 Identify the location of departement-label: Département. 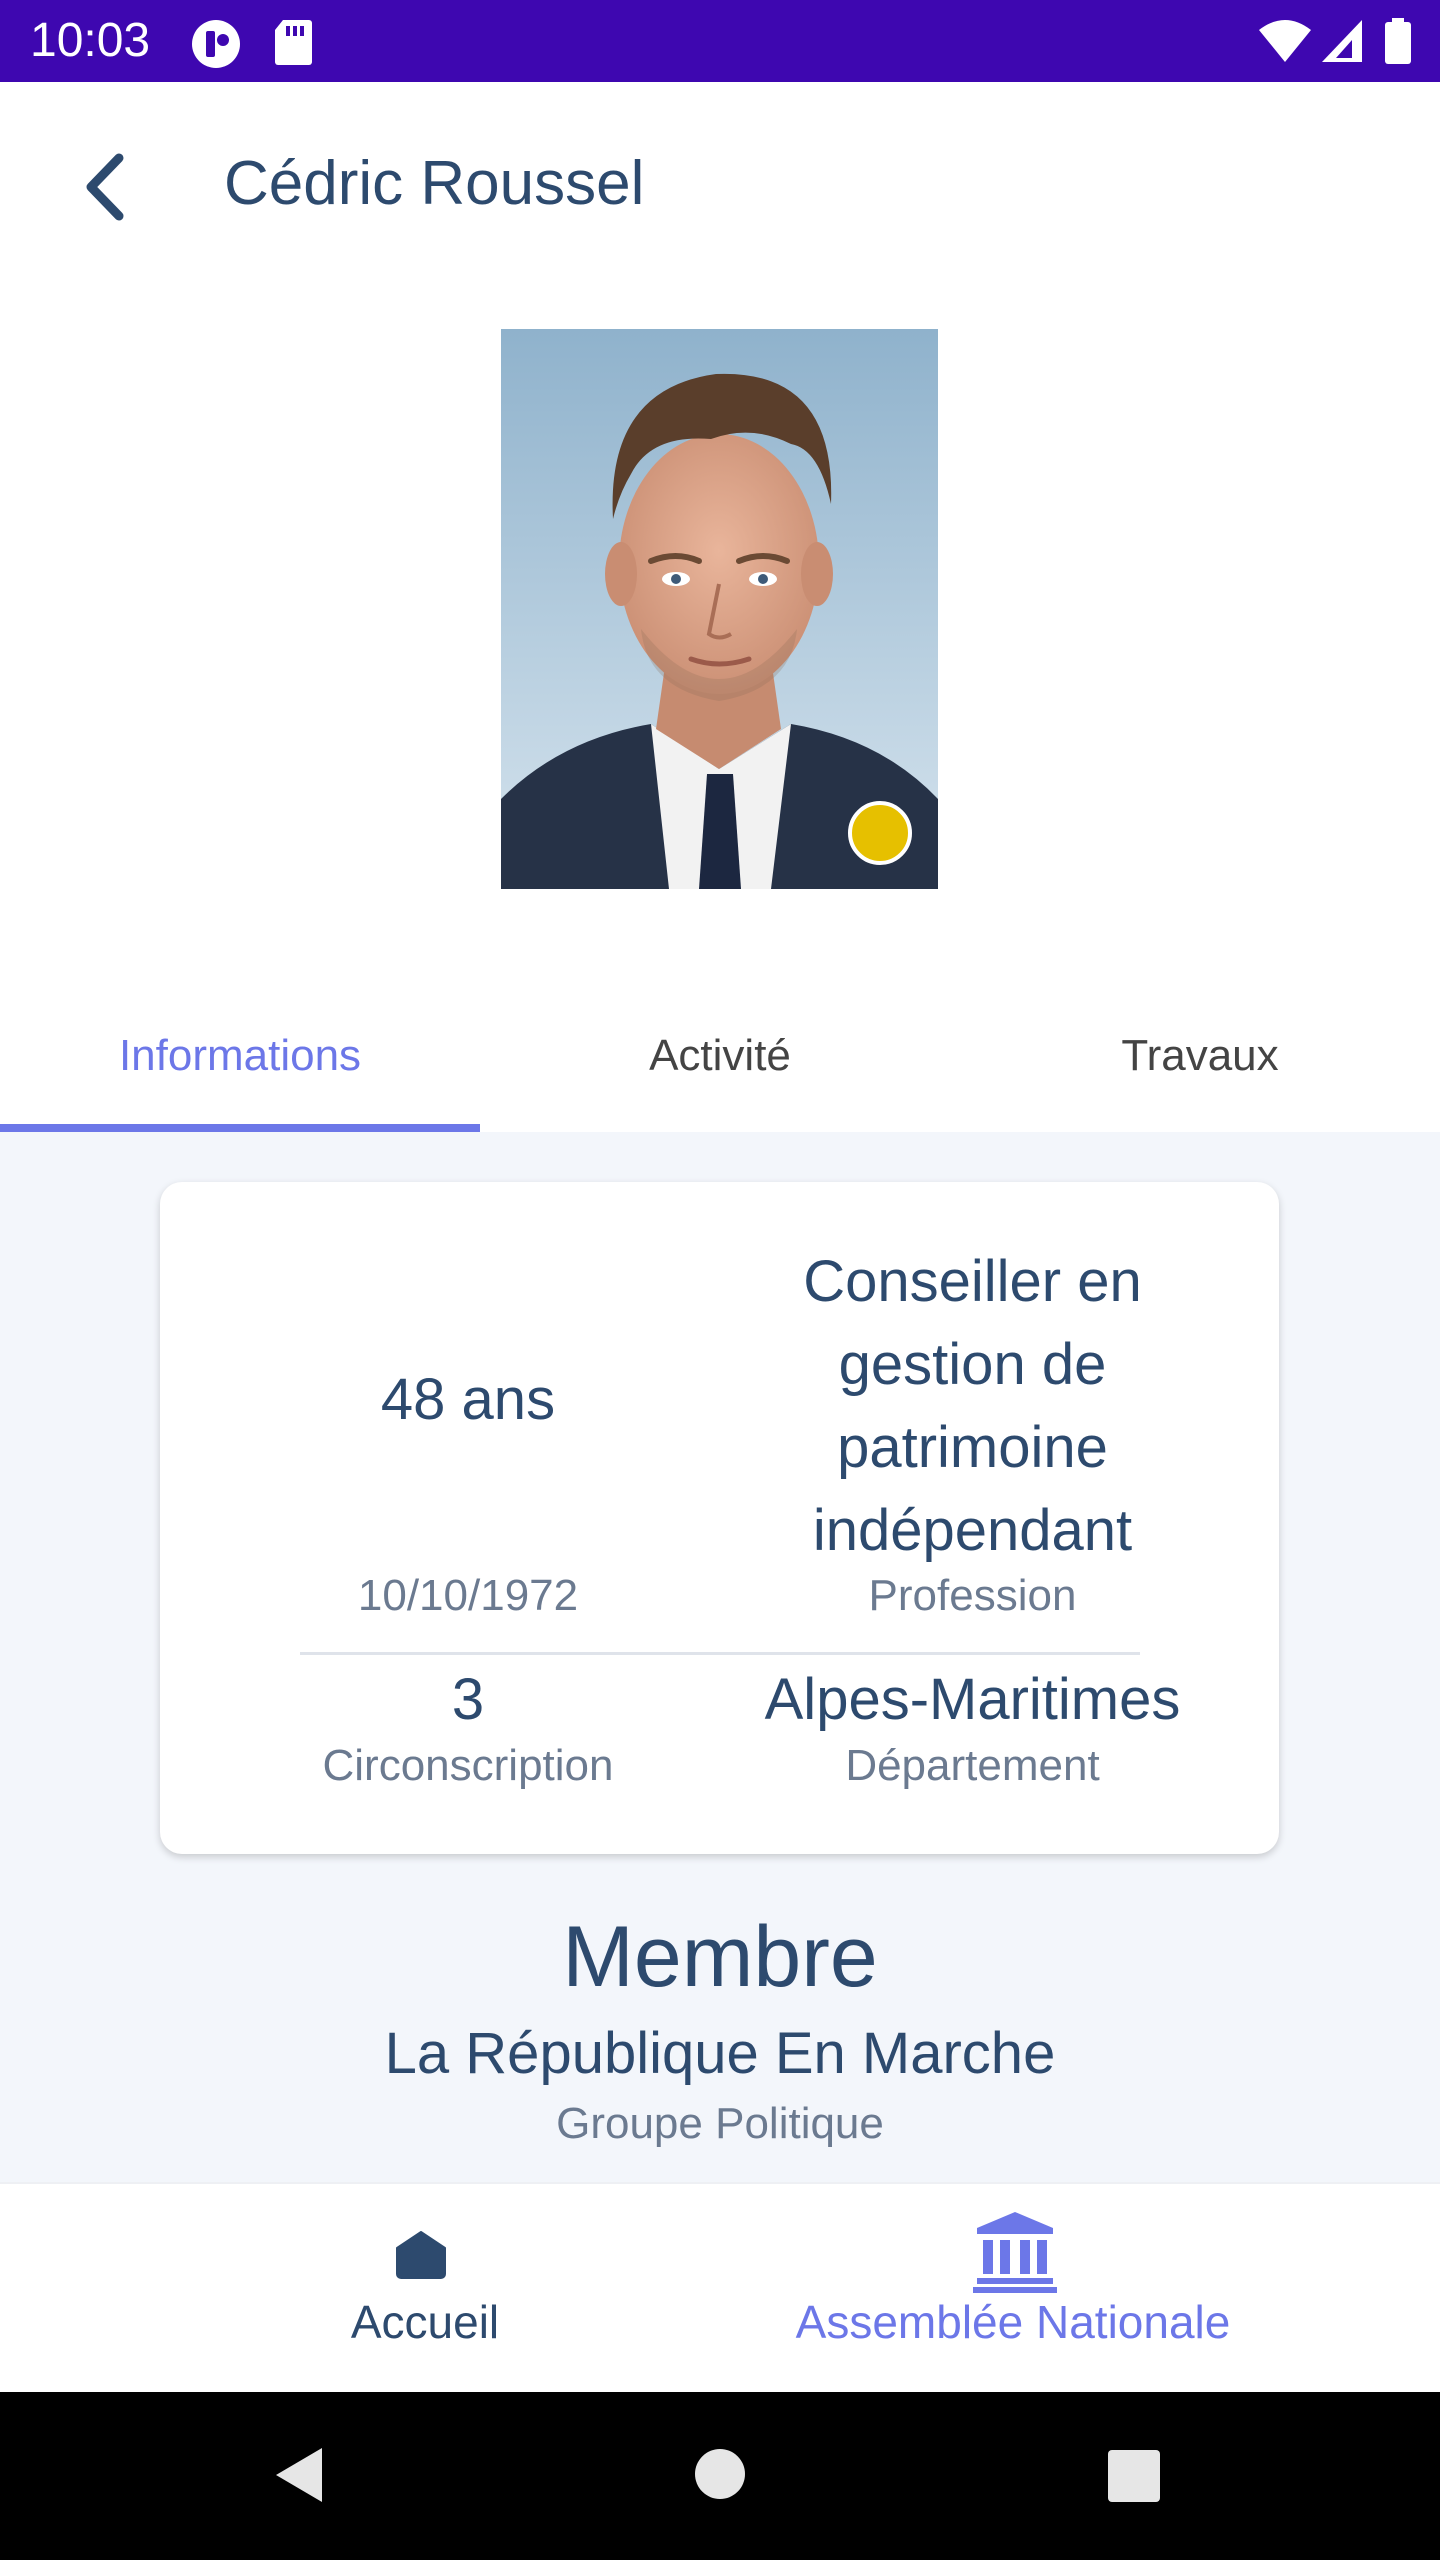
(972, 1765).